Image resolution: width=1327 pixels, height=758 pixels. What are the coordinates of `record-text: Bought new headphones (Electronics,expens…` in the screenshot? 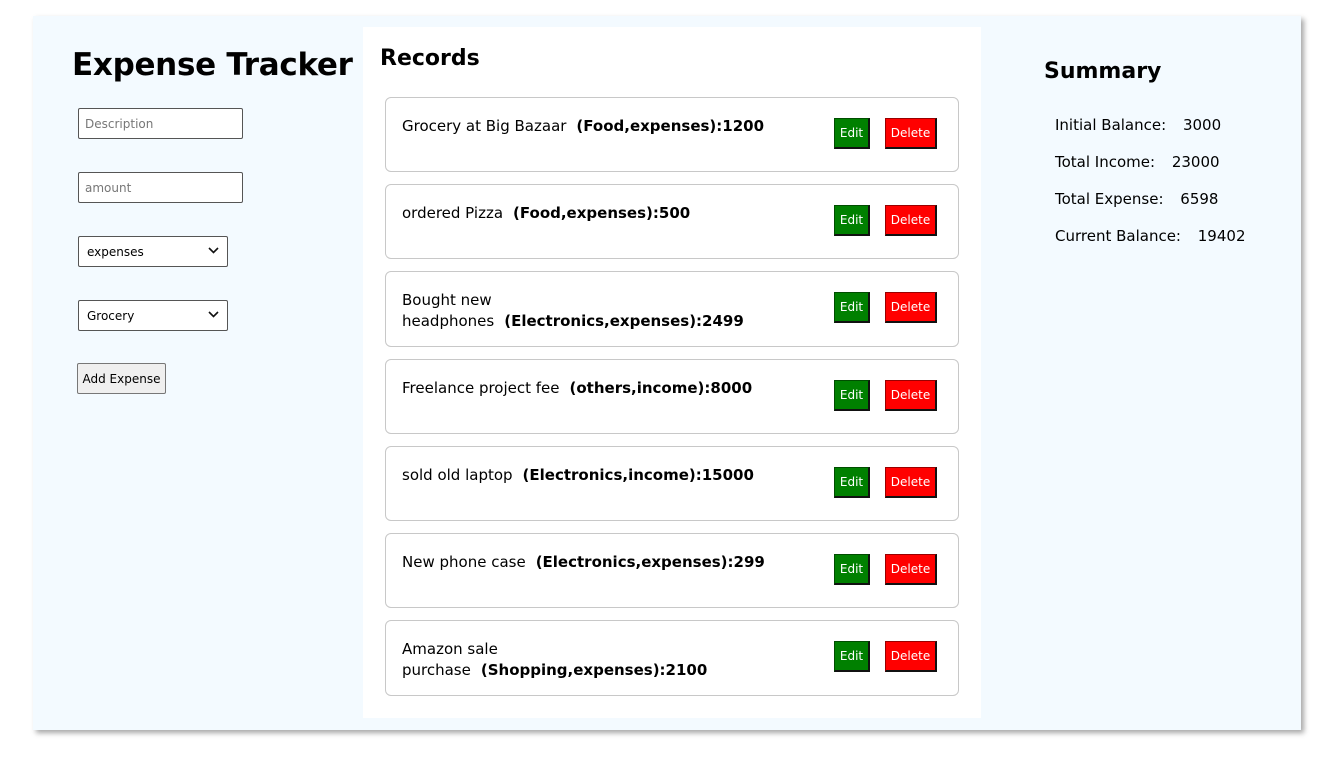 It's located at (573, 311).